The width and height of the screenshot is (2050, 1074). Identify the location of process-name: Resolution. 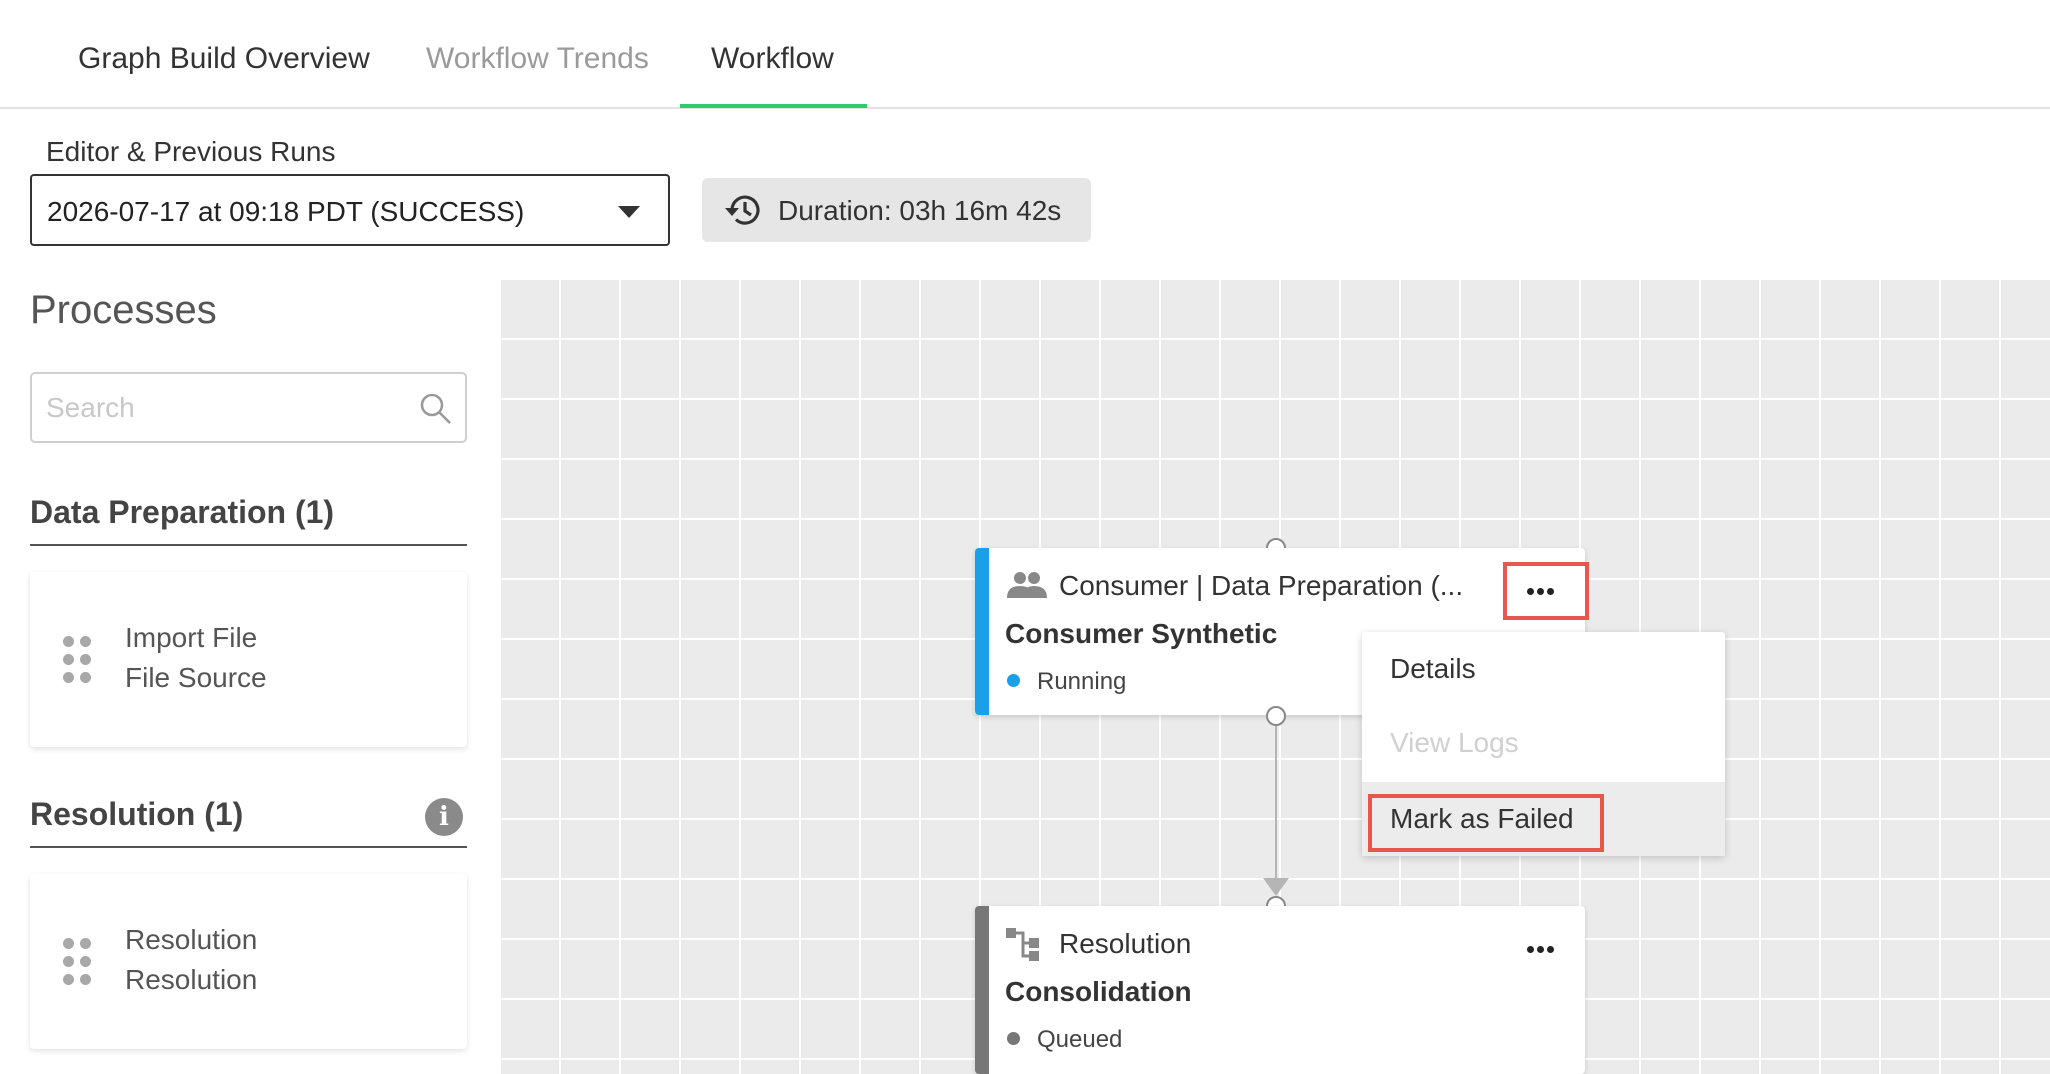
(191, 939).